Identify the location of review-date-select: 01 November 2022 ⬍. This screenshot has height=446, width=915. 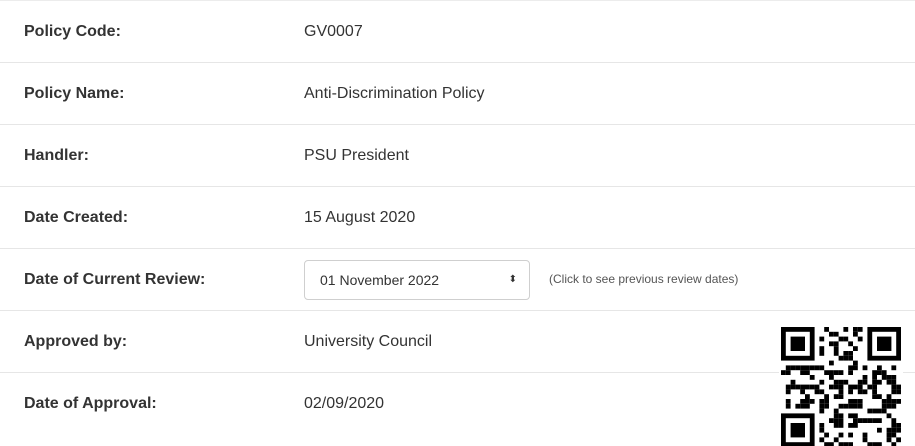
(417, 280).